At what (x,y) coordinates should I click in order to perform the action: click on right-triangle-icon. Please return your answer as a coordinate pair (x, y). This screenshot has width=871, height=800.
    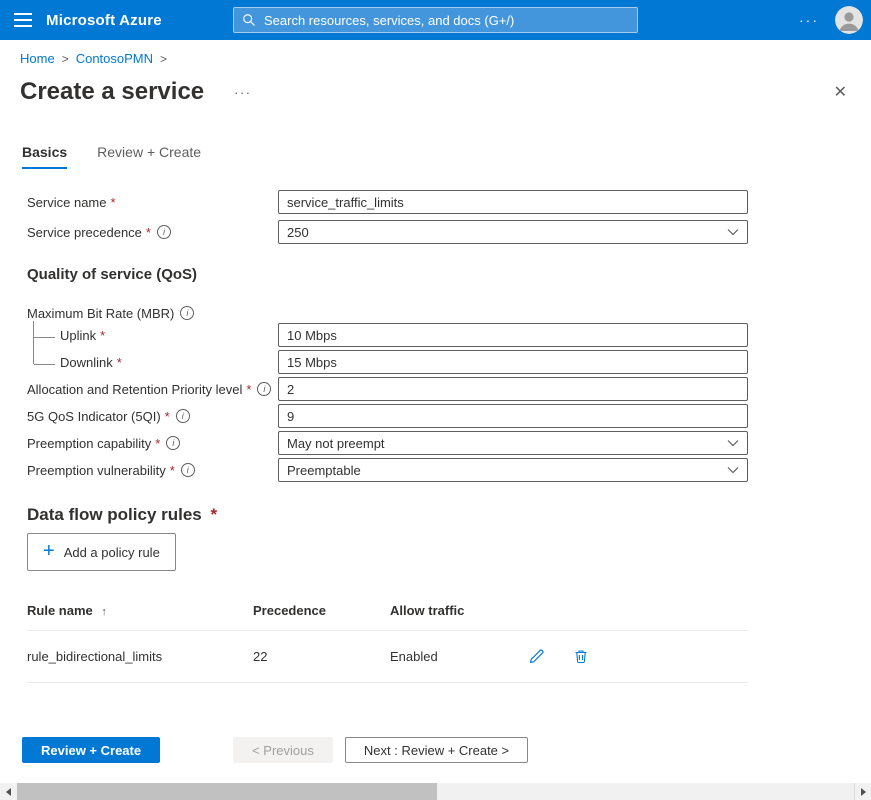
    Looking at the image, I should click on (863, 791).